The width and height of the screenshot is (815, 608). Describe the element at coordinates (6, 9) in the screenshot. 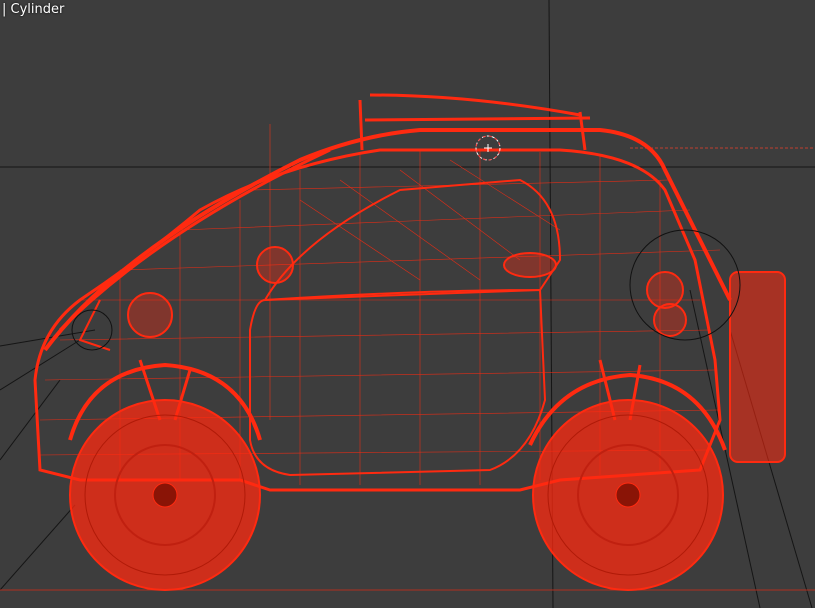

I see `label-prefix: |` at that location.